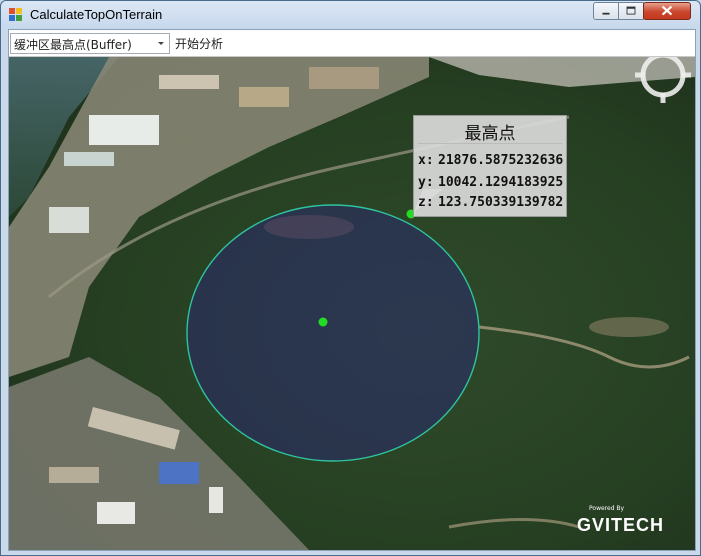  Describe the element at coordinates (490, 134) in the screenshot. I see `callout-title: 最高点` at that location.